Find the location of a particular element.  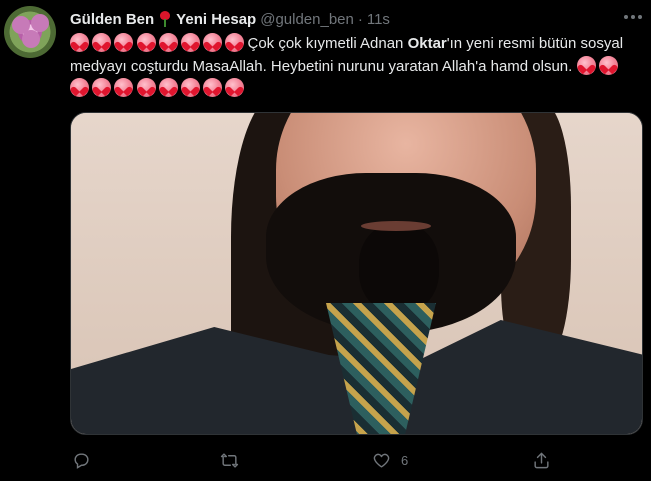

like-button: 6 is located at coordinates (390, 460).